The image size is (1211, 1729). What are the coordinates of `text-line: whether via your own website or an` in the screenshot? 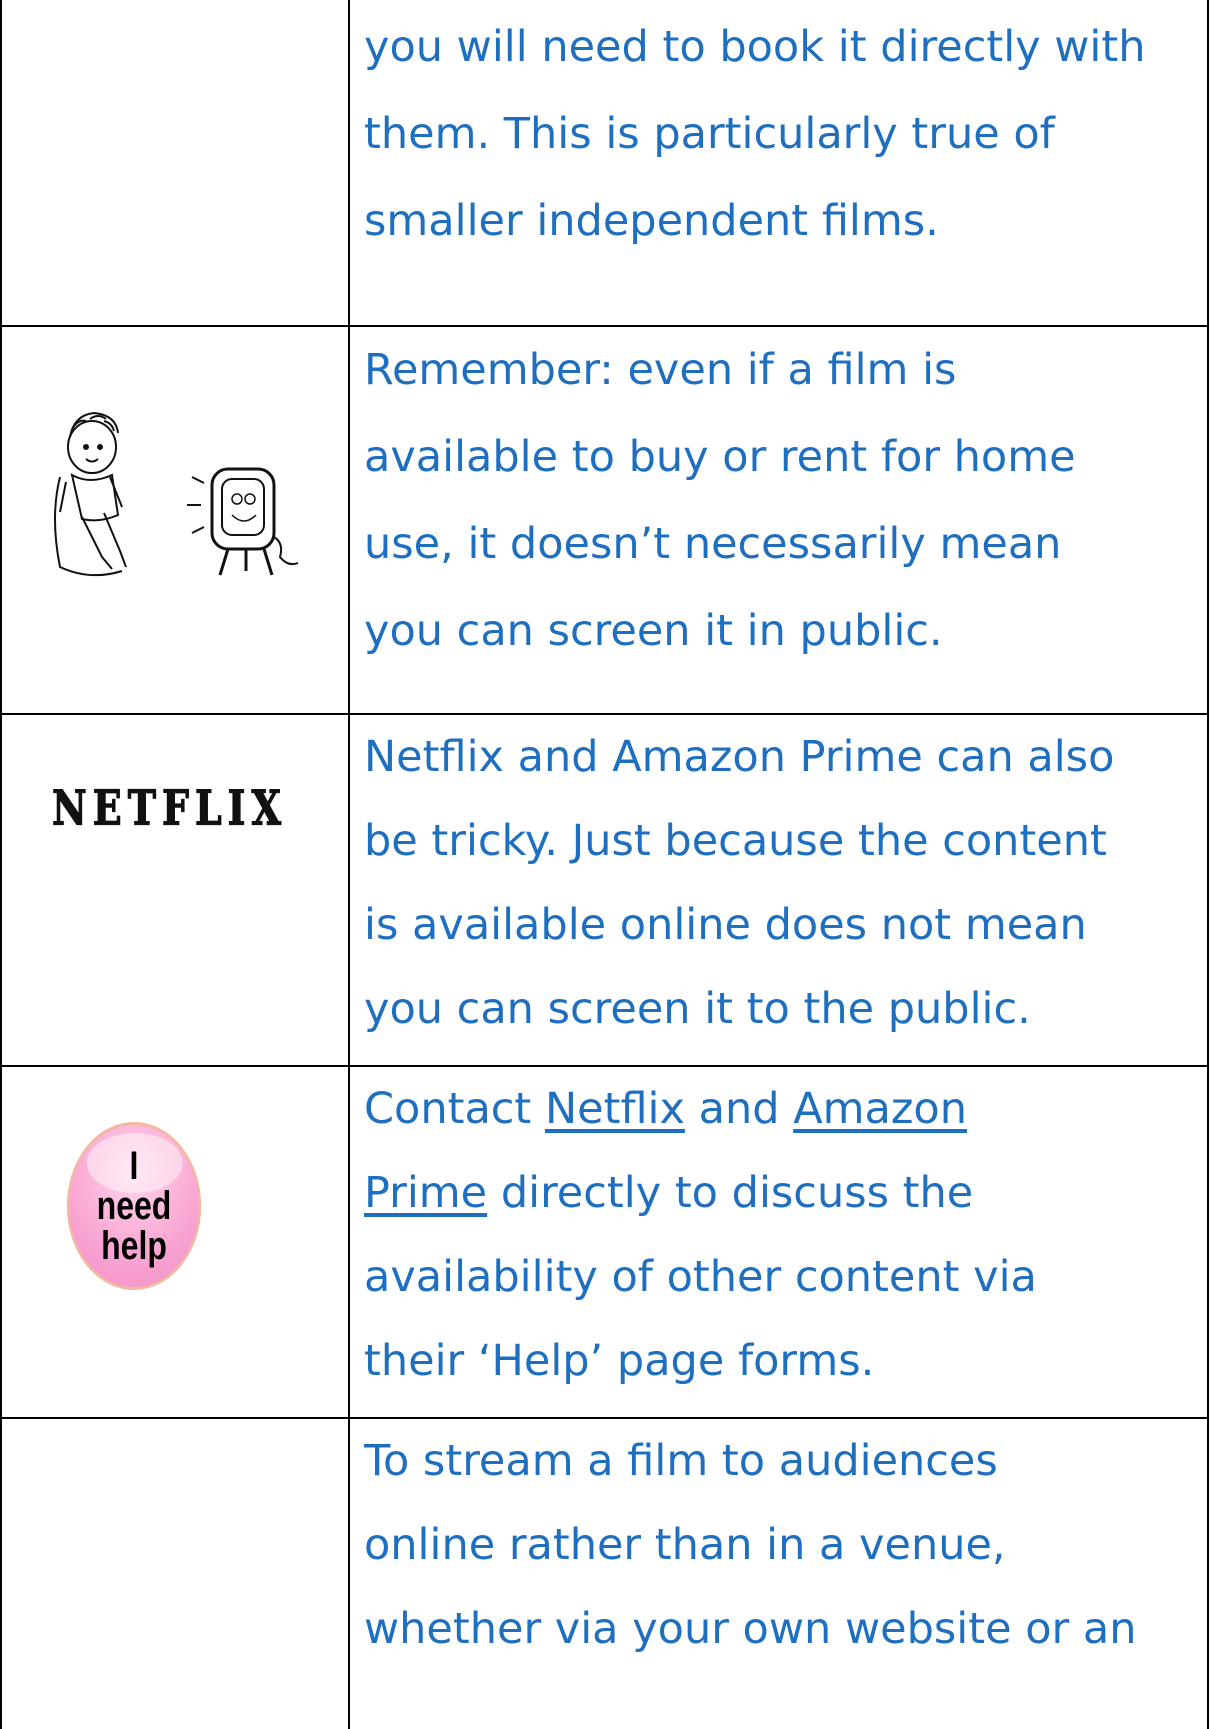 It's located at (750, 1629).